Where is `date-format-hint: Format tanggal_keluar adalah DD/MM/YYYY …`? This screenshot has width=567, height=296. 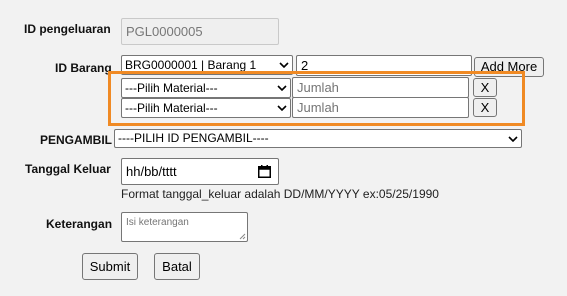 date-format-hint: Format tanggal_keluar adalah DD/MM/YYYY … is located at coordinates (280, 194).